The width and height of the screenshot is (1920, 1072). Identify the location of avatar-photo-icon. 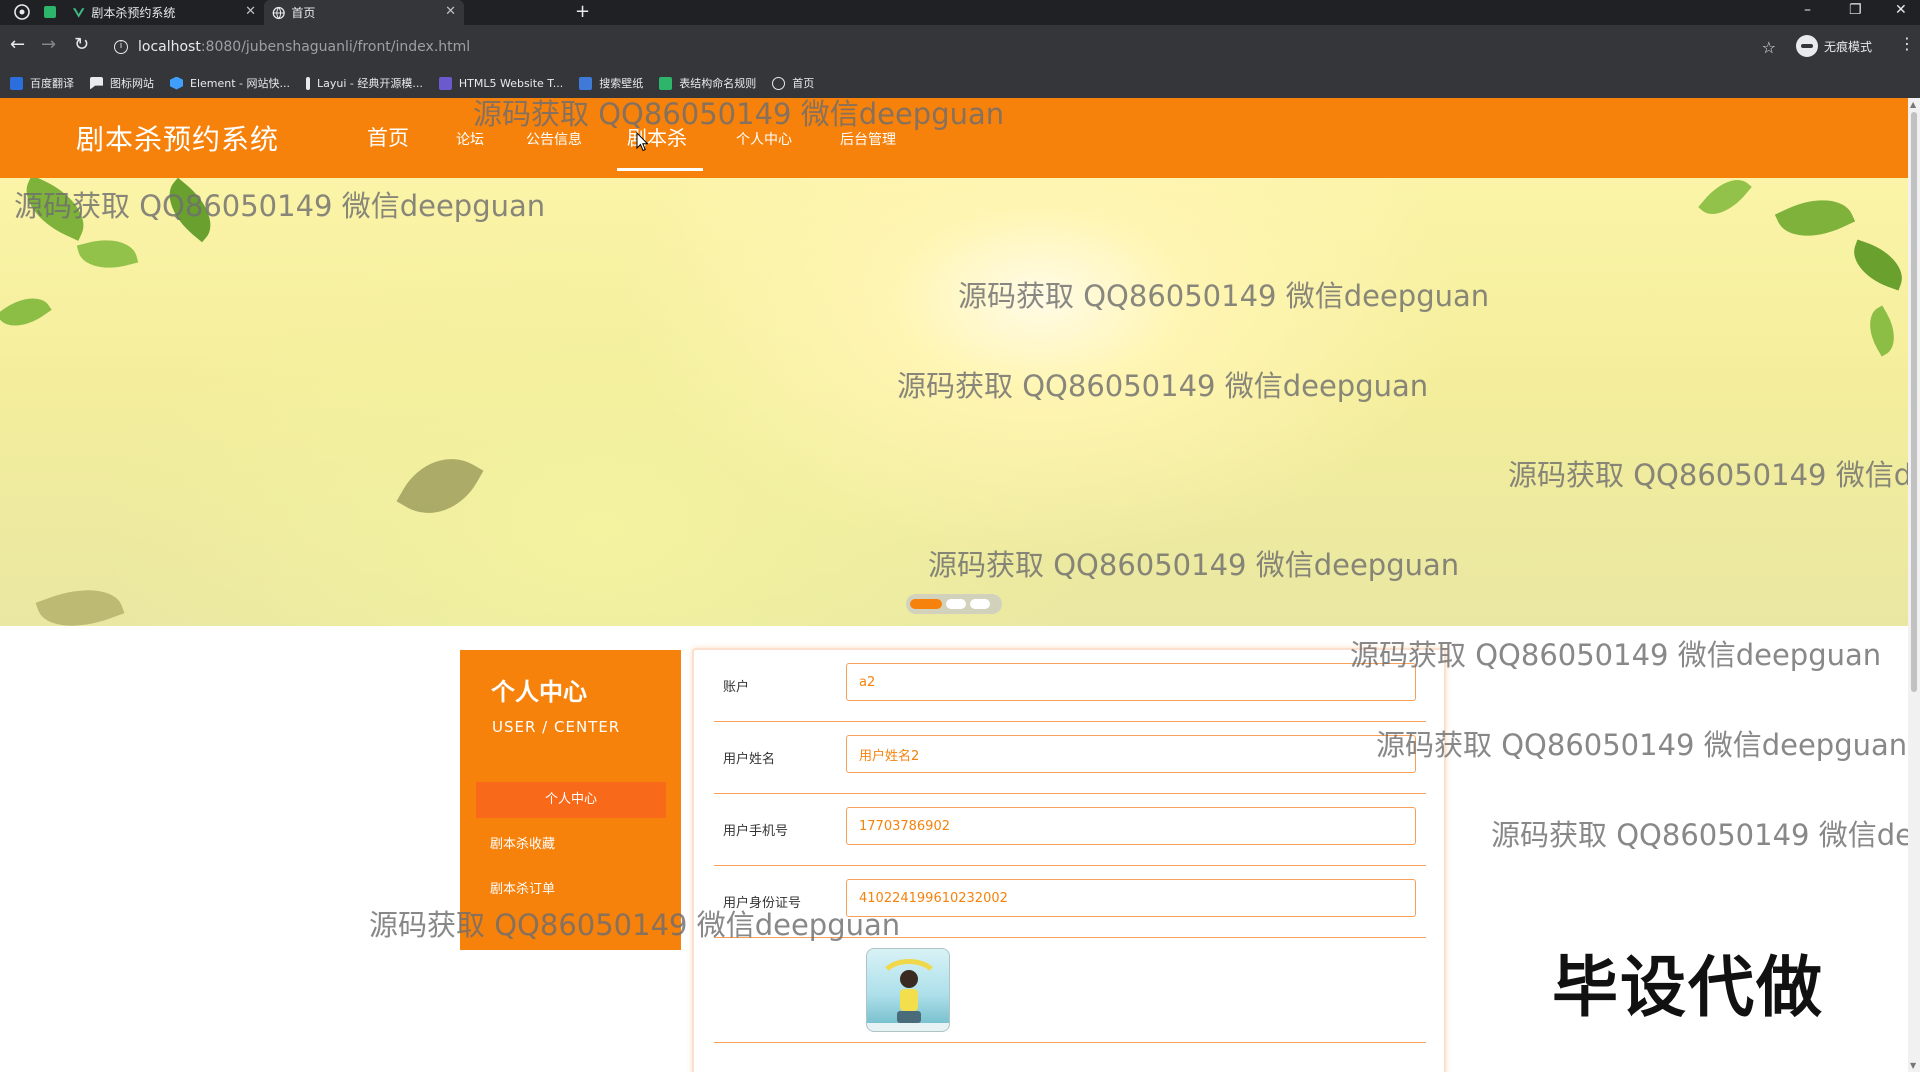
(908, 995).